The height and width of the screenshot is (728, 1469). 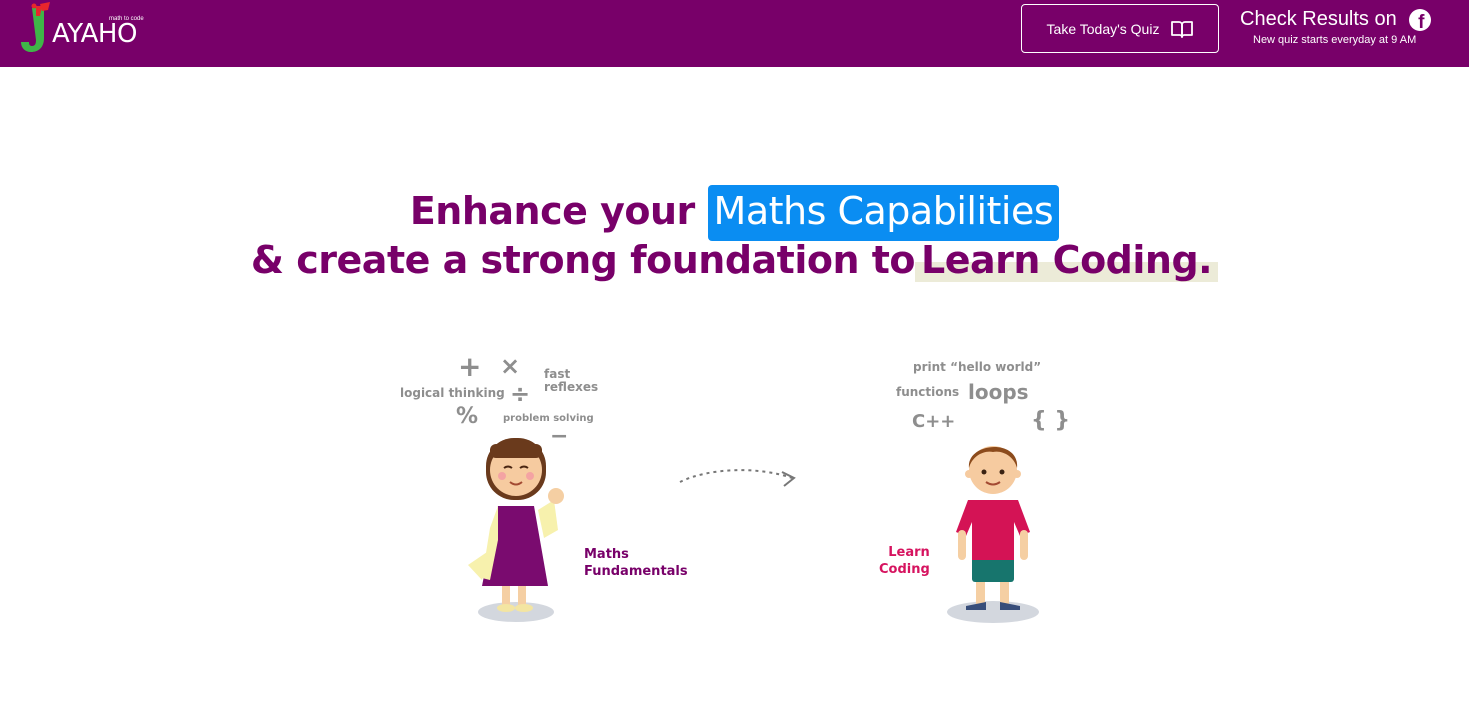 What do you see at coordinates (606, 554) in the screenshot?
I see `maths-caption-line-1: Maths` at bounding box center [606, 554].